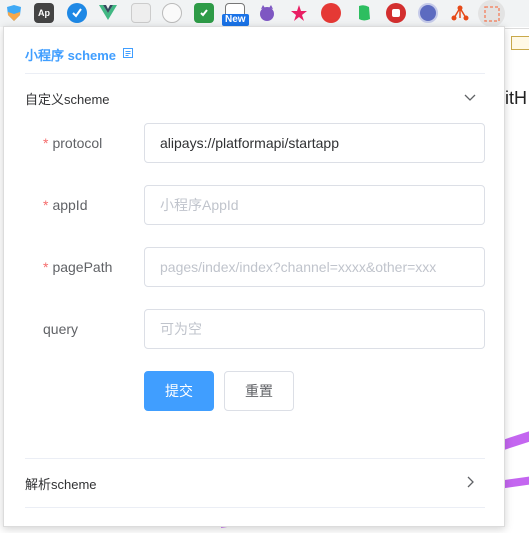  I want to click on background-page-text: itH, so click(516, 98).